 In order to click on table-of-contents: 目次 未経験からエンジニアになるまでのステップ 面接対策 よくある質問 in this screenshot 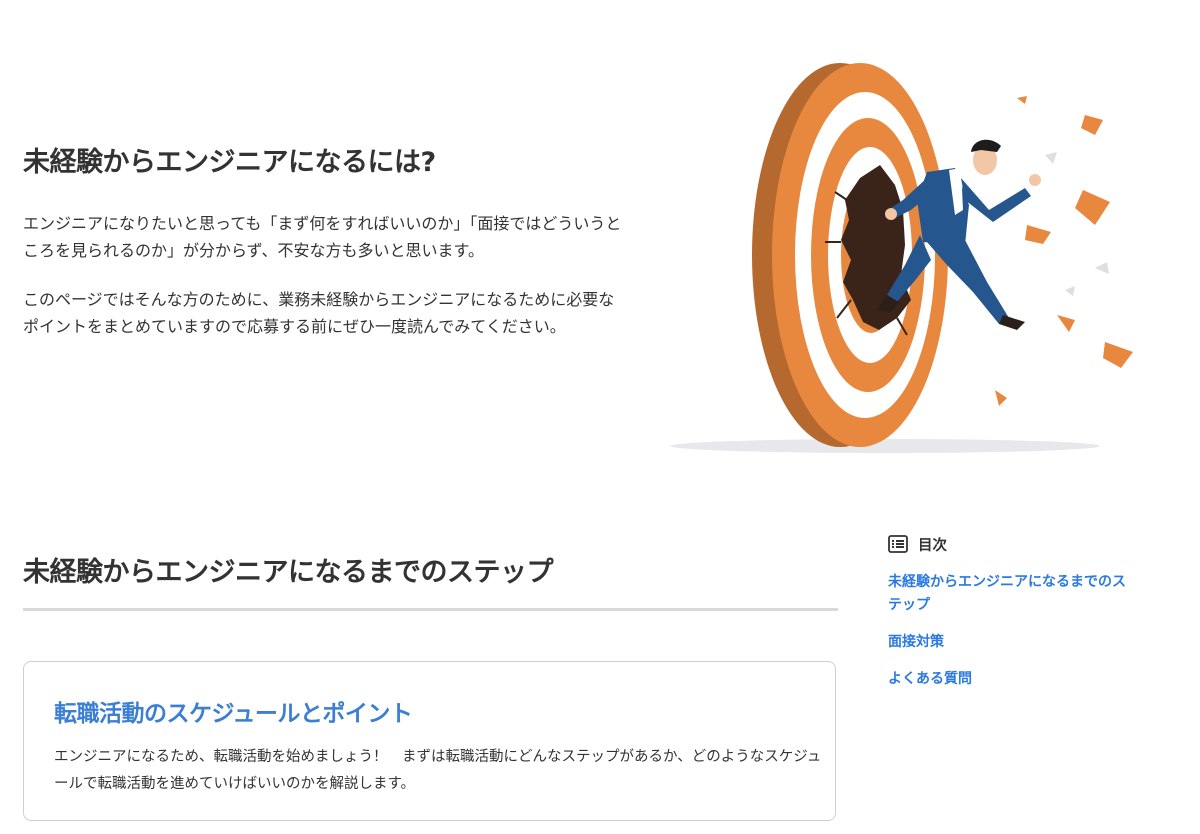, I will do `click(1033, 619)`.